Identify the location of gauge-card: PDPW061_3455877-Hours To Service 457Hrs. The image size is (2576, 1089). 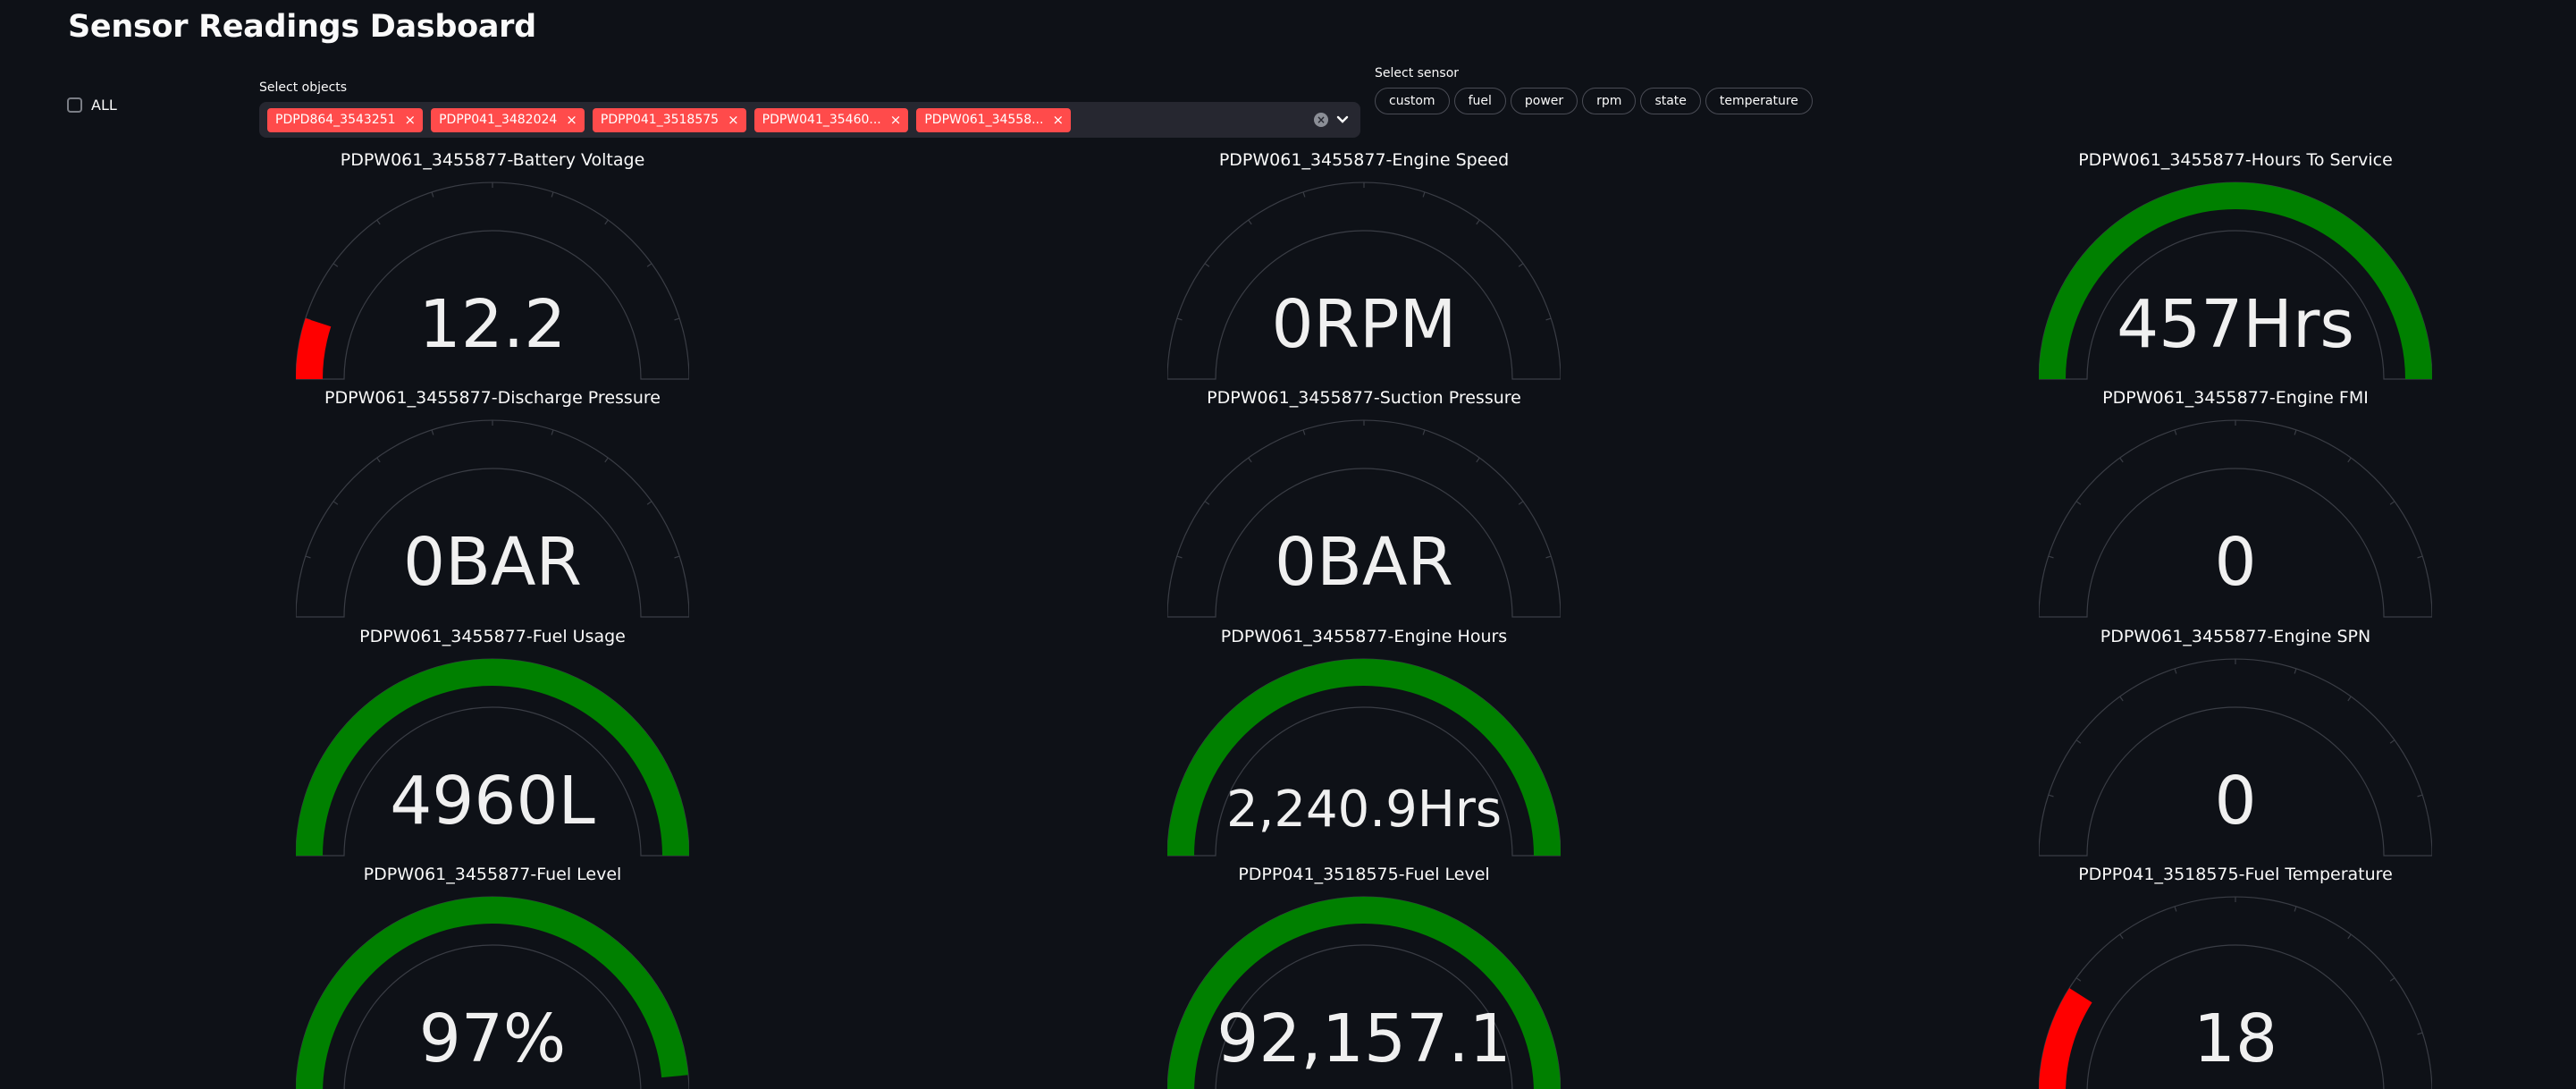
(2236, 269).